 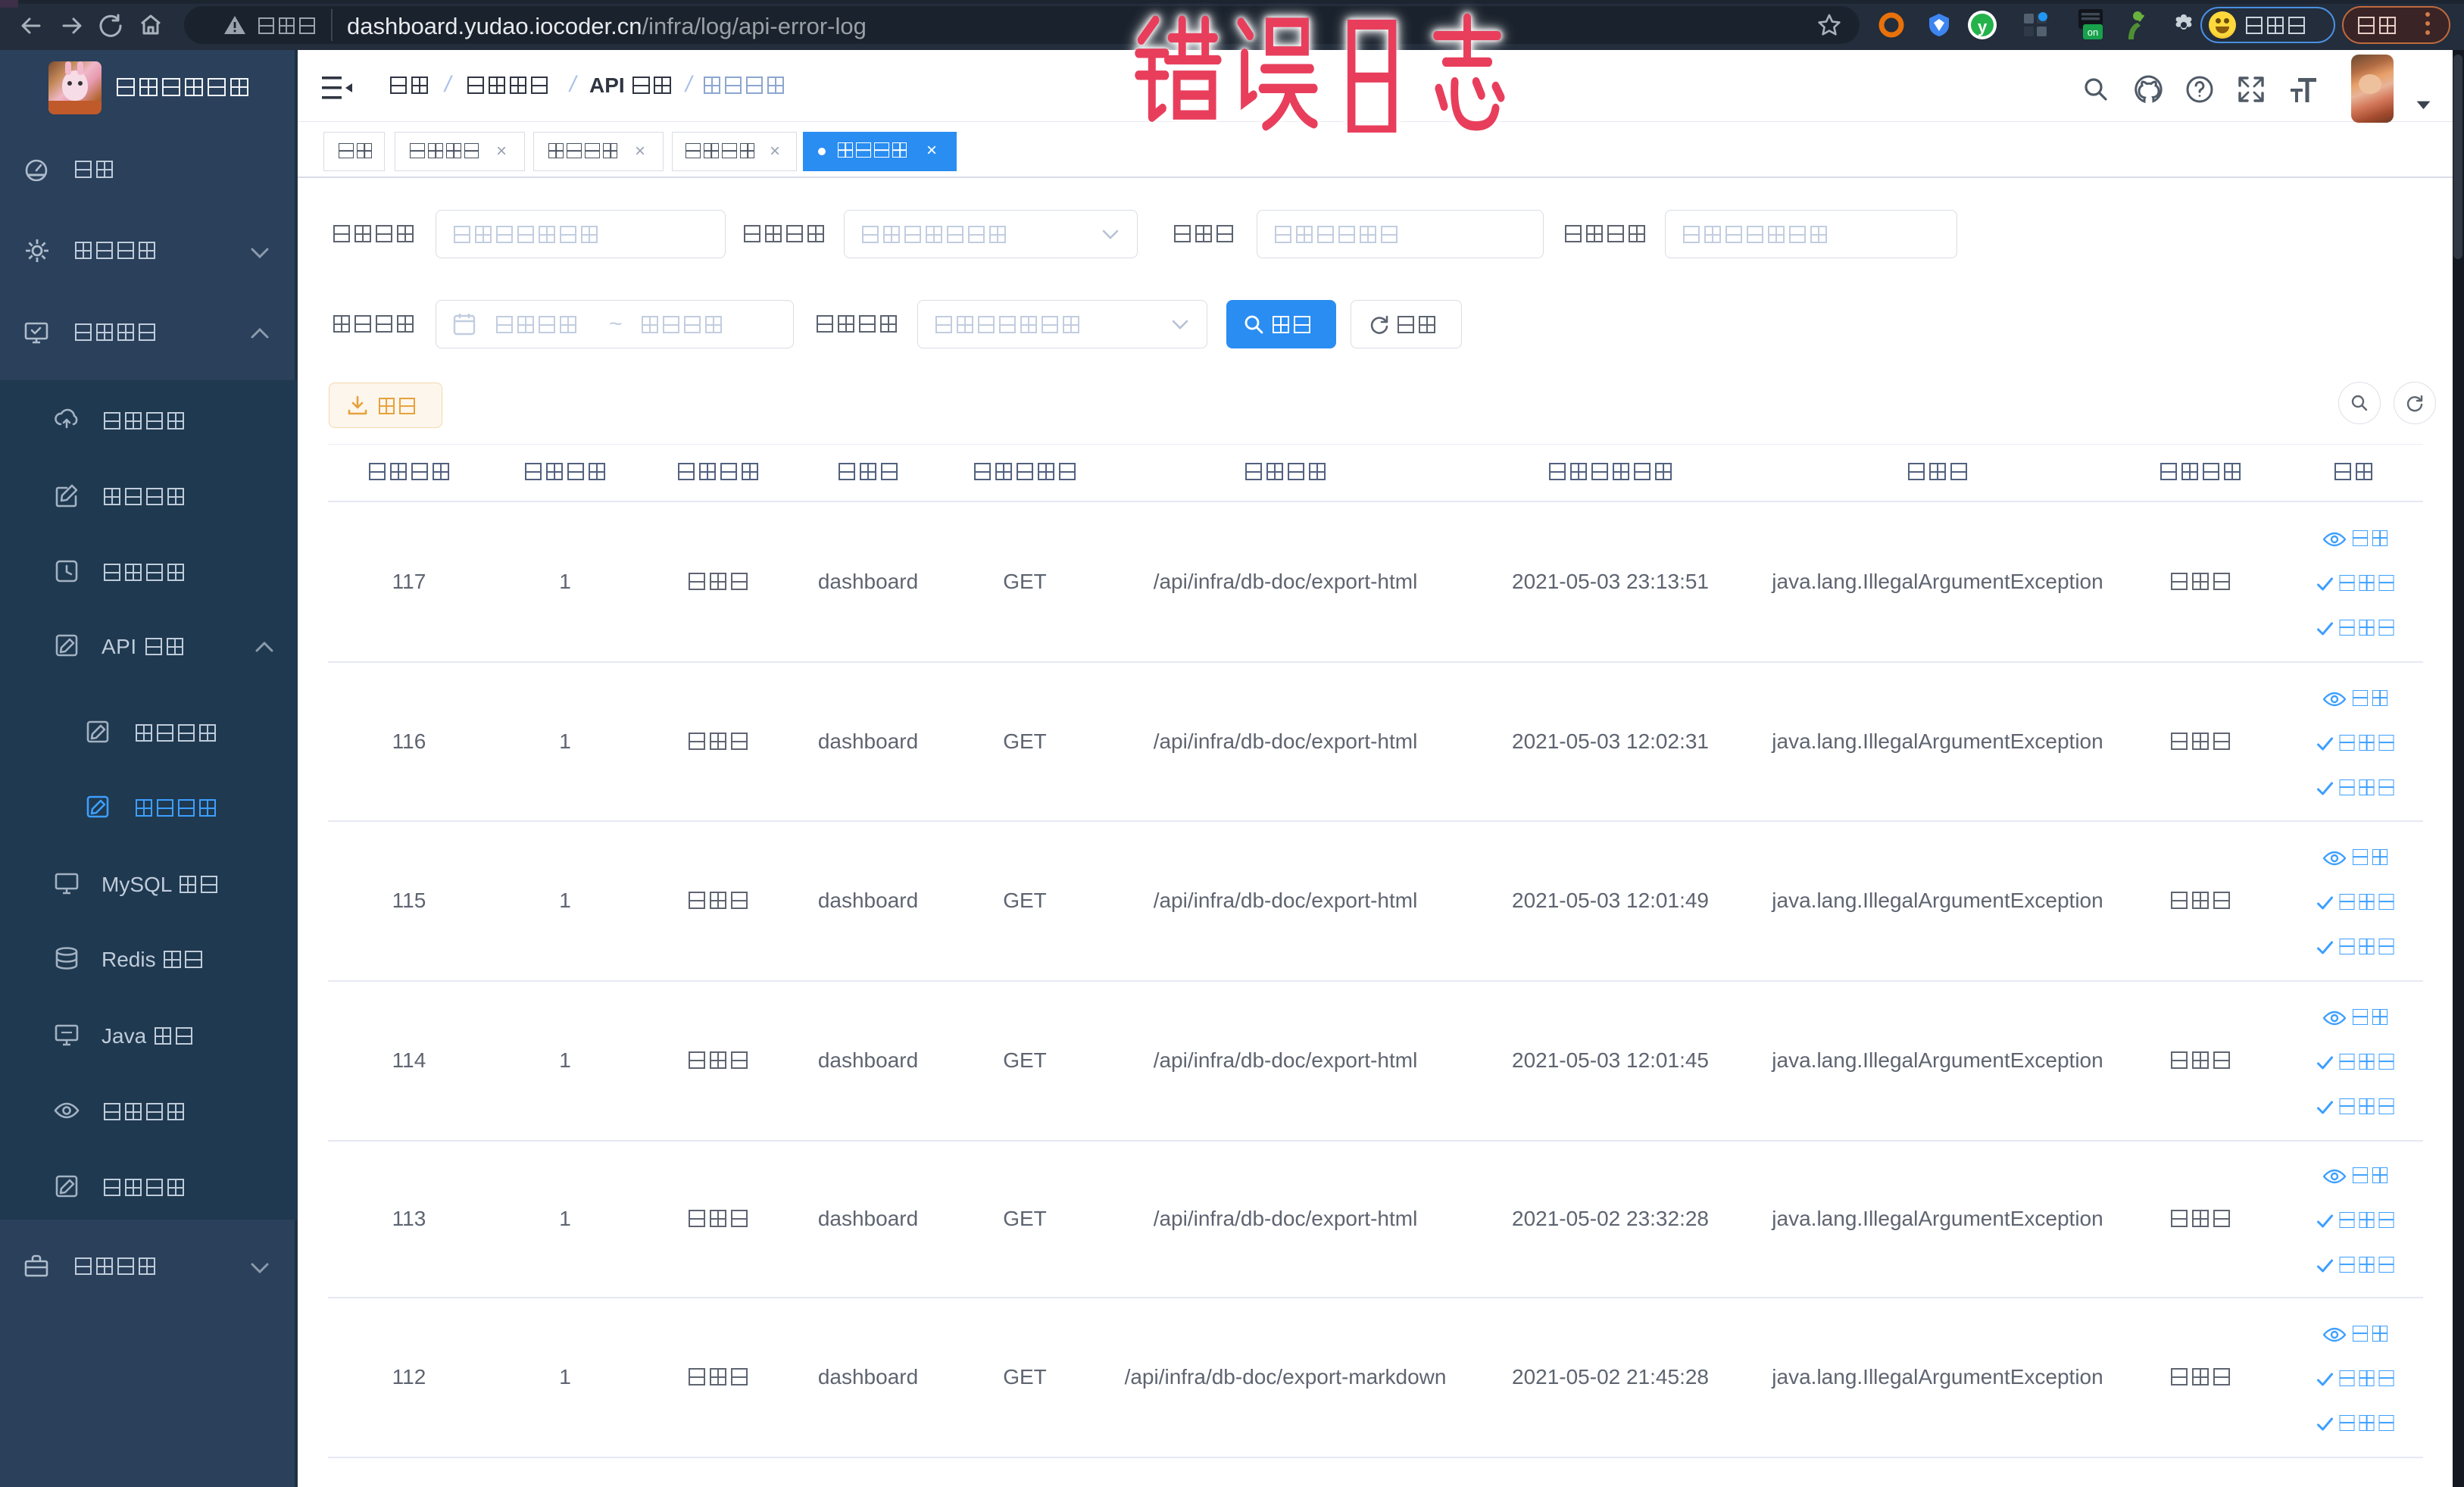 What do you see at coordinates (2093, 32) in the screenshot?
I see `svg-text: on` at bounding box center [2093, 32].